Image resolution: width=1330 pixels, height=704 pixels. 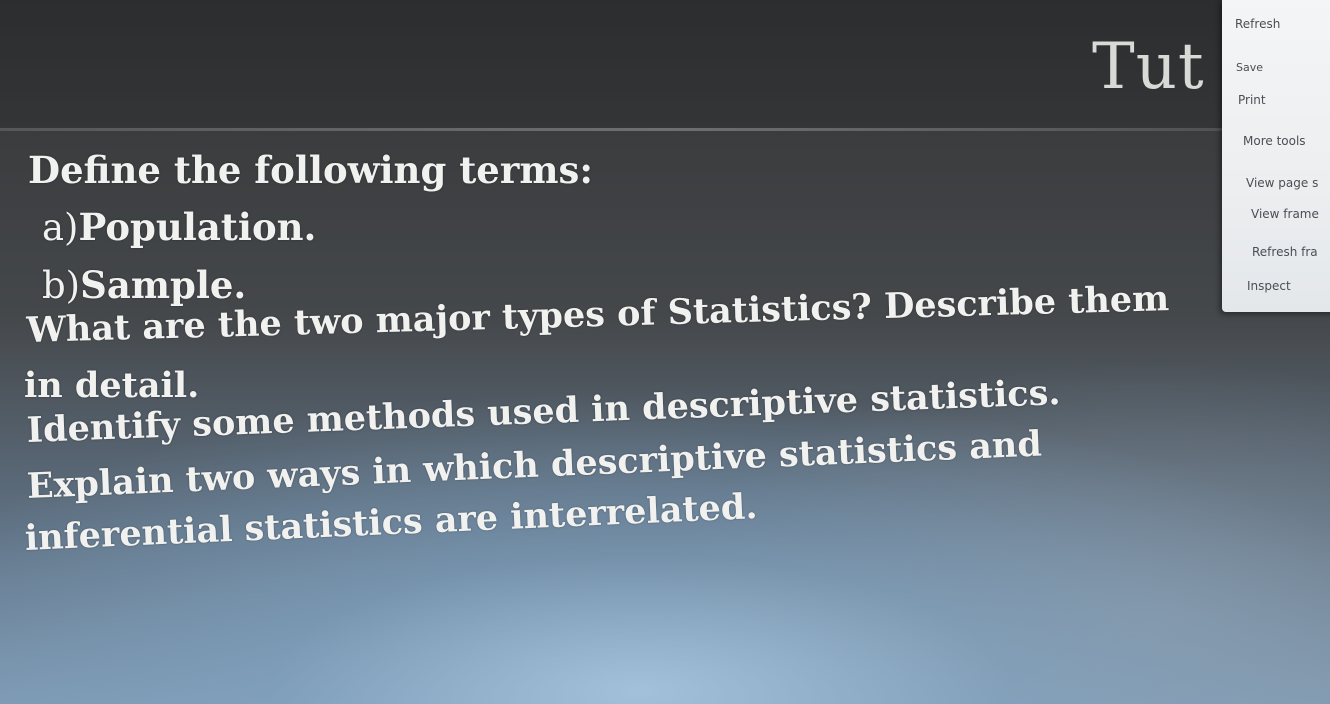 What do you see at coordinates (144, 285) in the screenshot?
I see `term-sample: b)Sample.` at bounding box center [144, 285].